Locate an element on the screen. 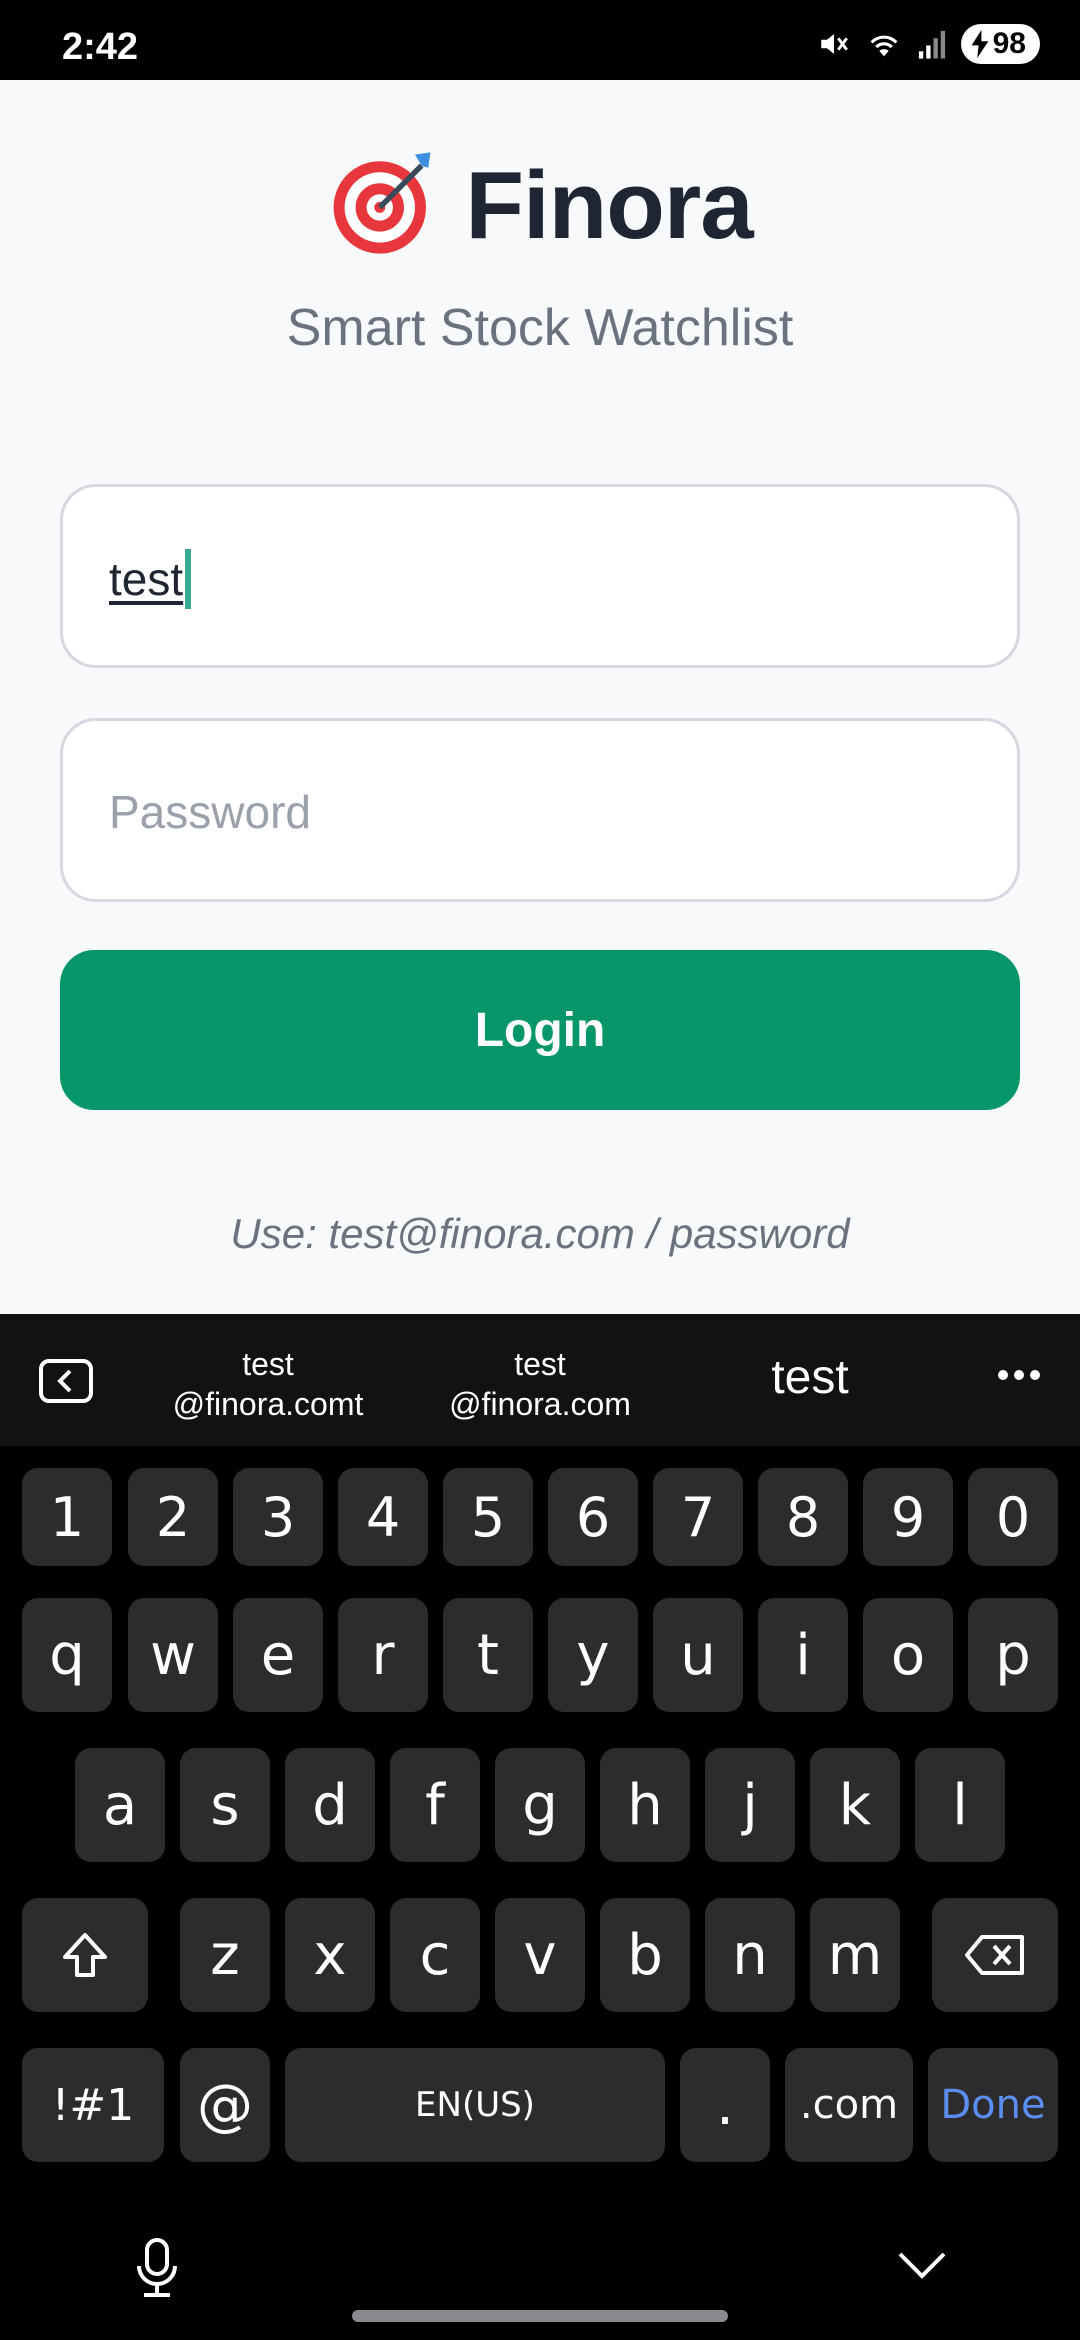 Image resolution: width=1080 pixels, height=2340 pixels. key-o: o is located at coordinates (908, 1655).